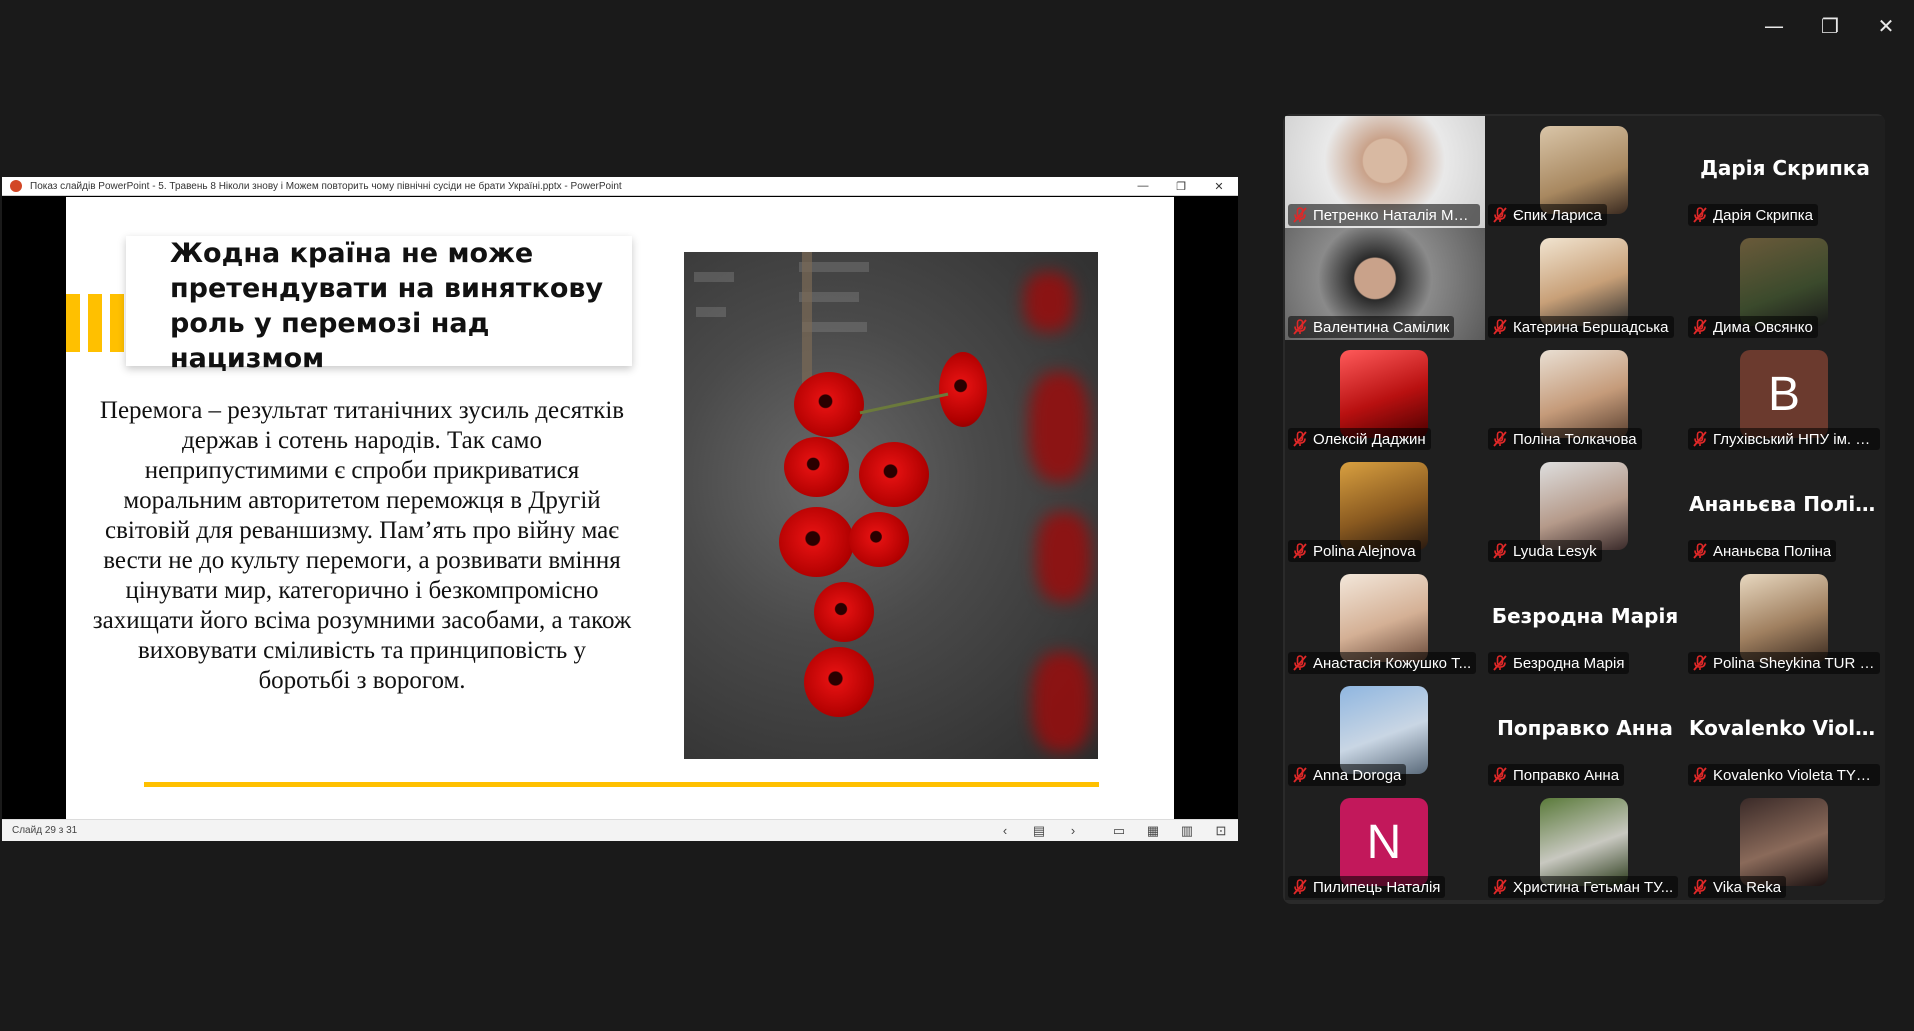 The image size is (1914, 1031). What do you see at coordinates (1585, 616) in the screenshot?
I see `participant-display-name: Безродна Марія` at bounding box center [1585, 616].